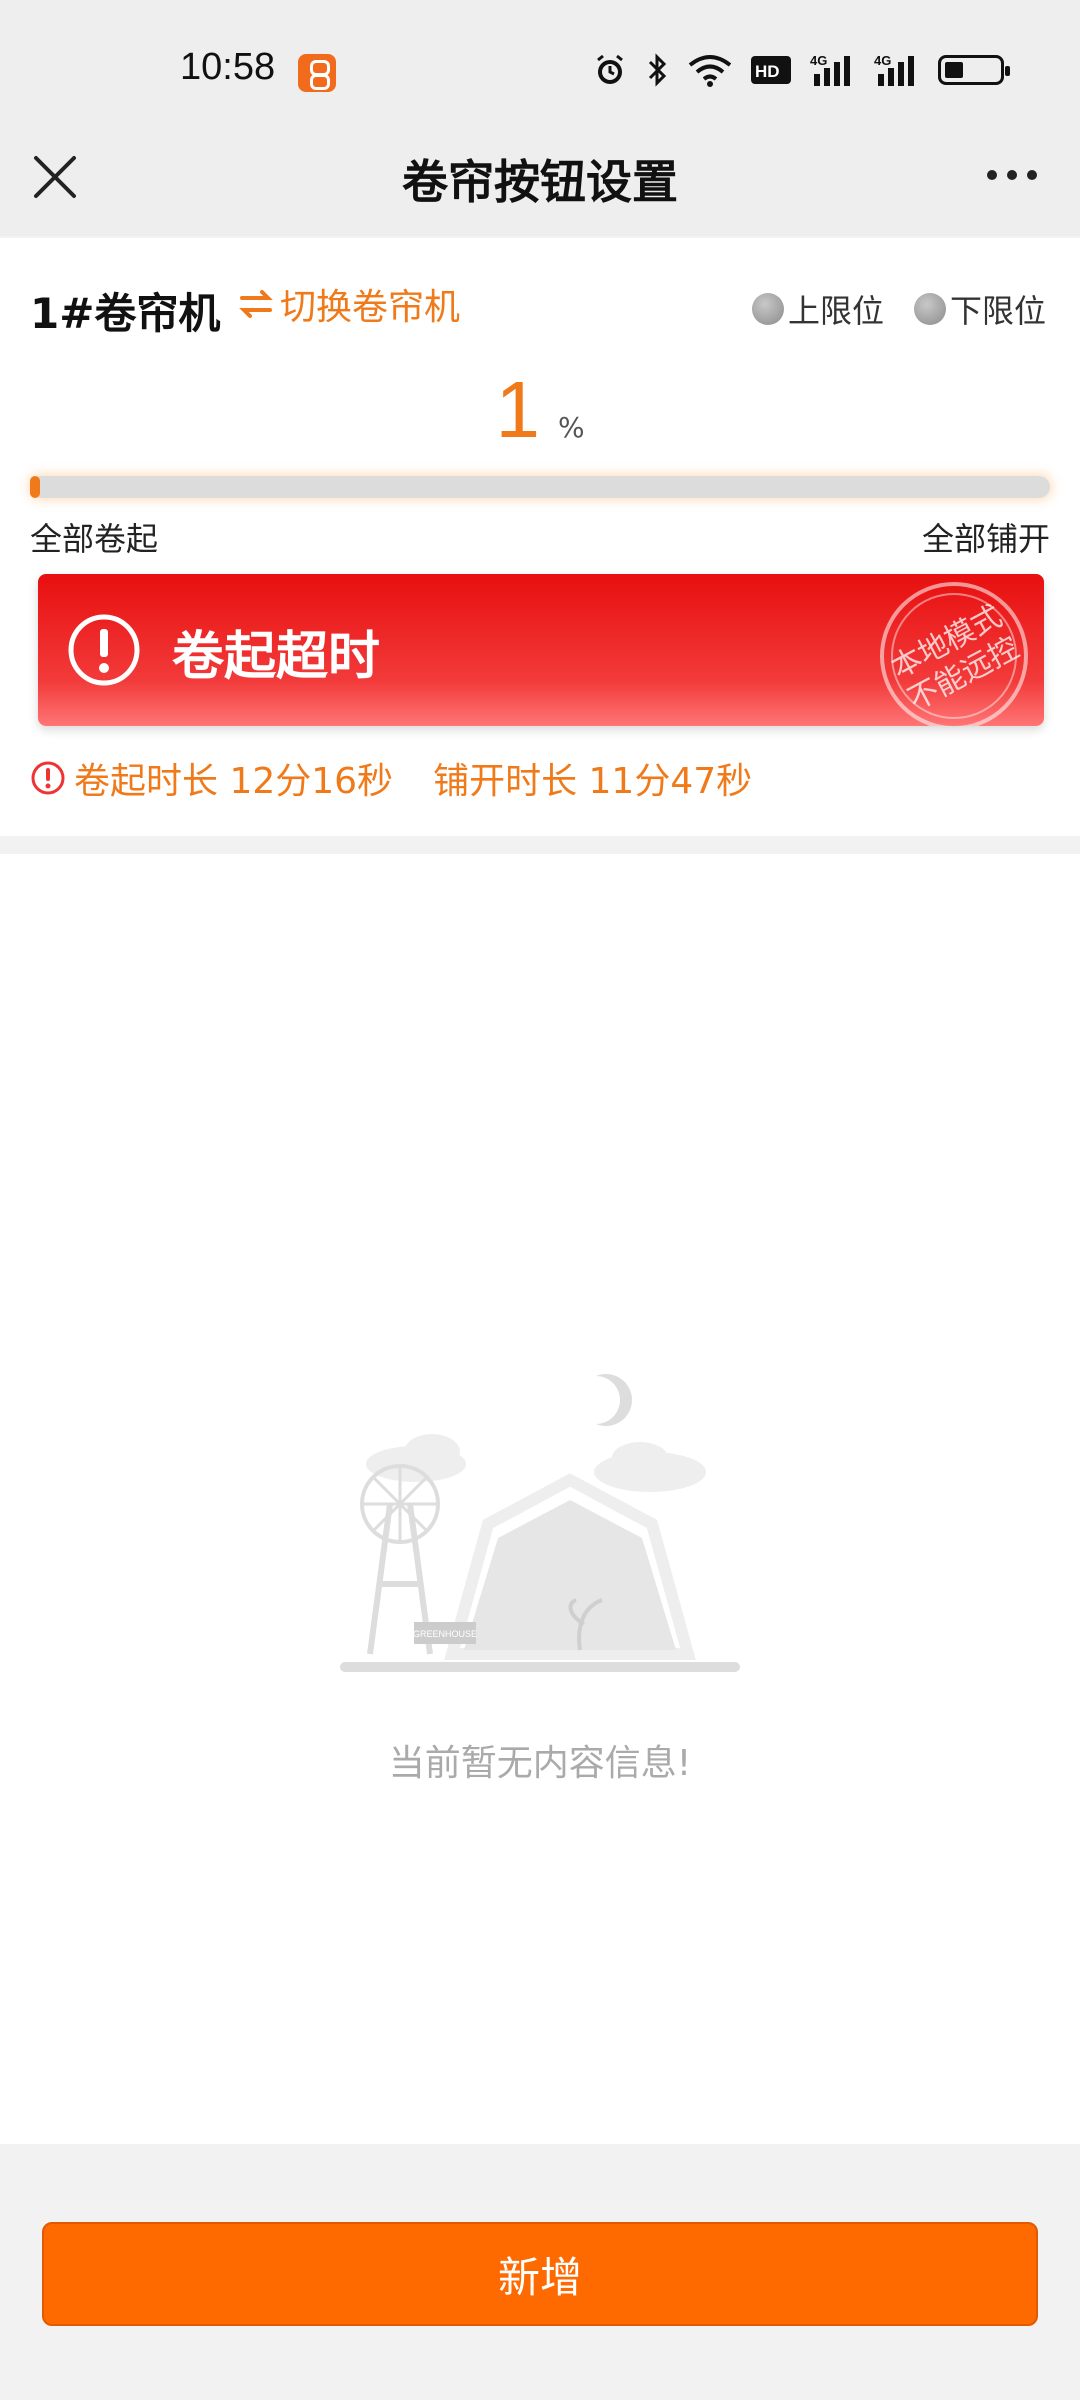 The image size is (1080, 2400). Describe the element at coordinates (540, 1763) in the screenshot. I see `empty-message: 当前暂无内容信息!` at that location.